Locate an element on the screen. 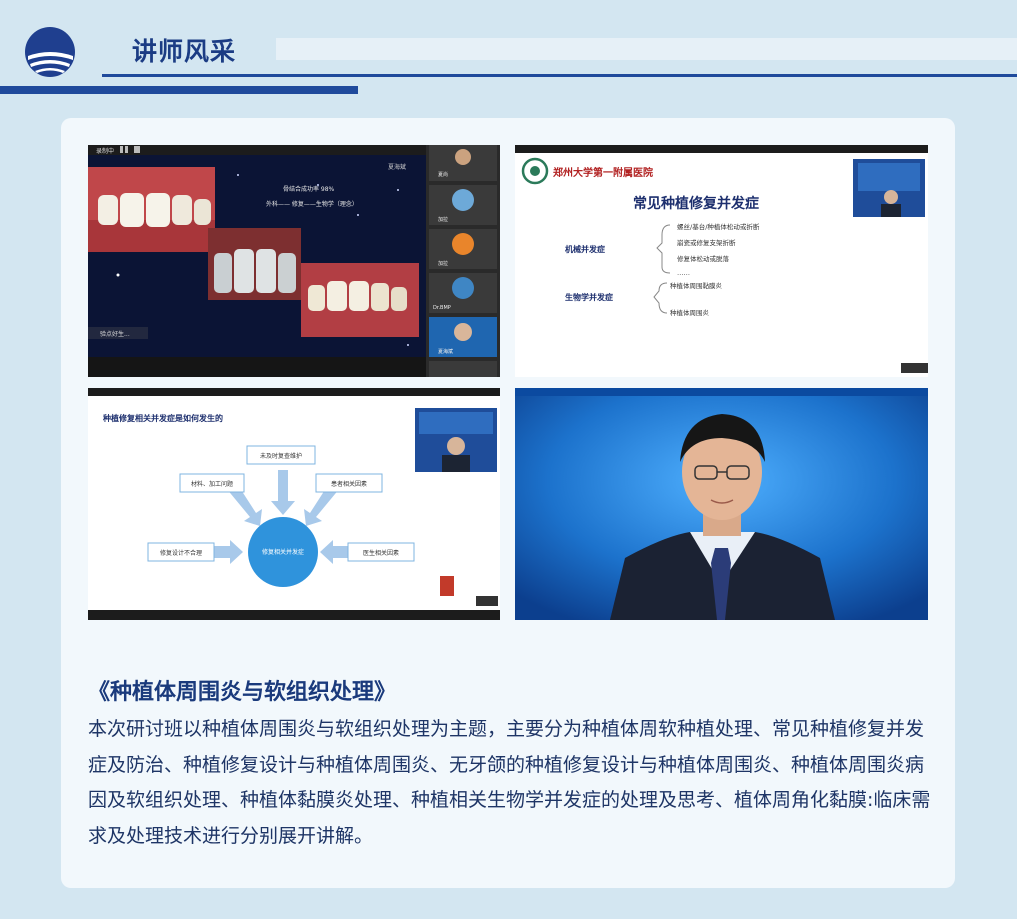 The image size is (1017, 919). section-title: 讲师风采 is located at coordinates (184, 51).